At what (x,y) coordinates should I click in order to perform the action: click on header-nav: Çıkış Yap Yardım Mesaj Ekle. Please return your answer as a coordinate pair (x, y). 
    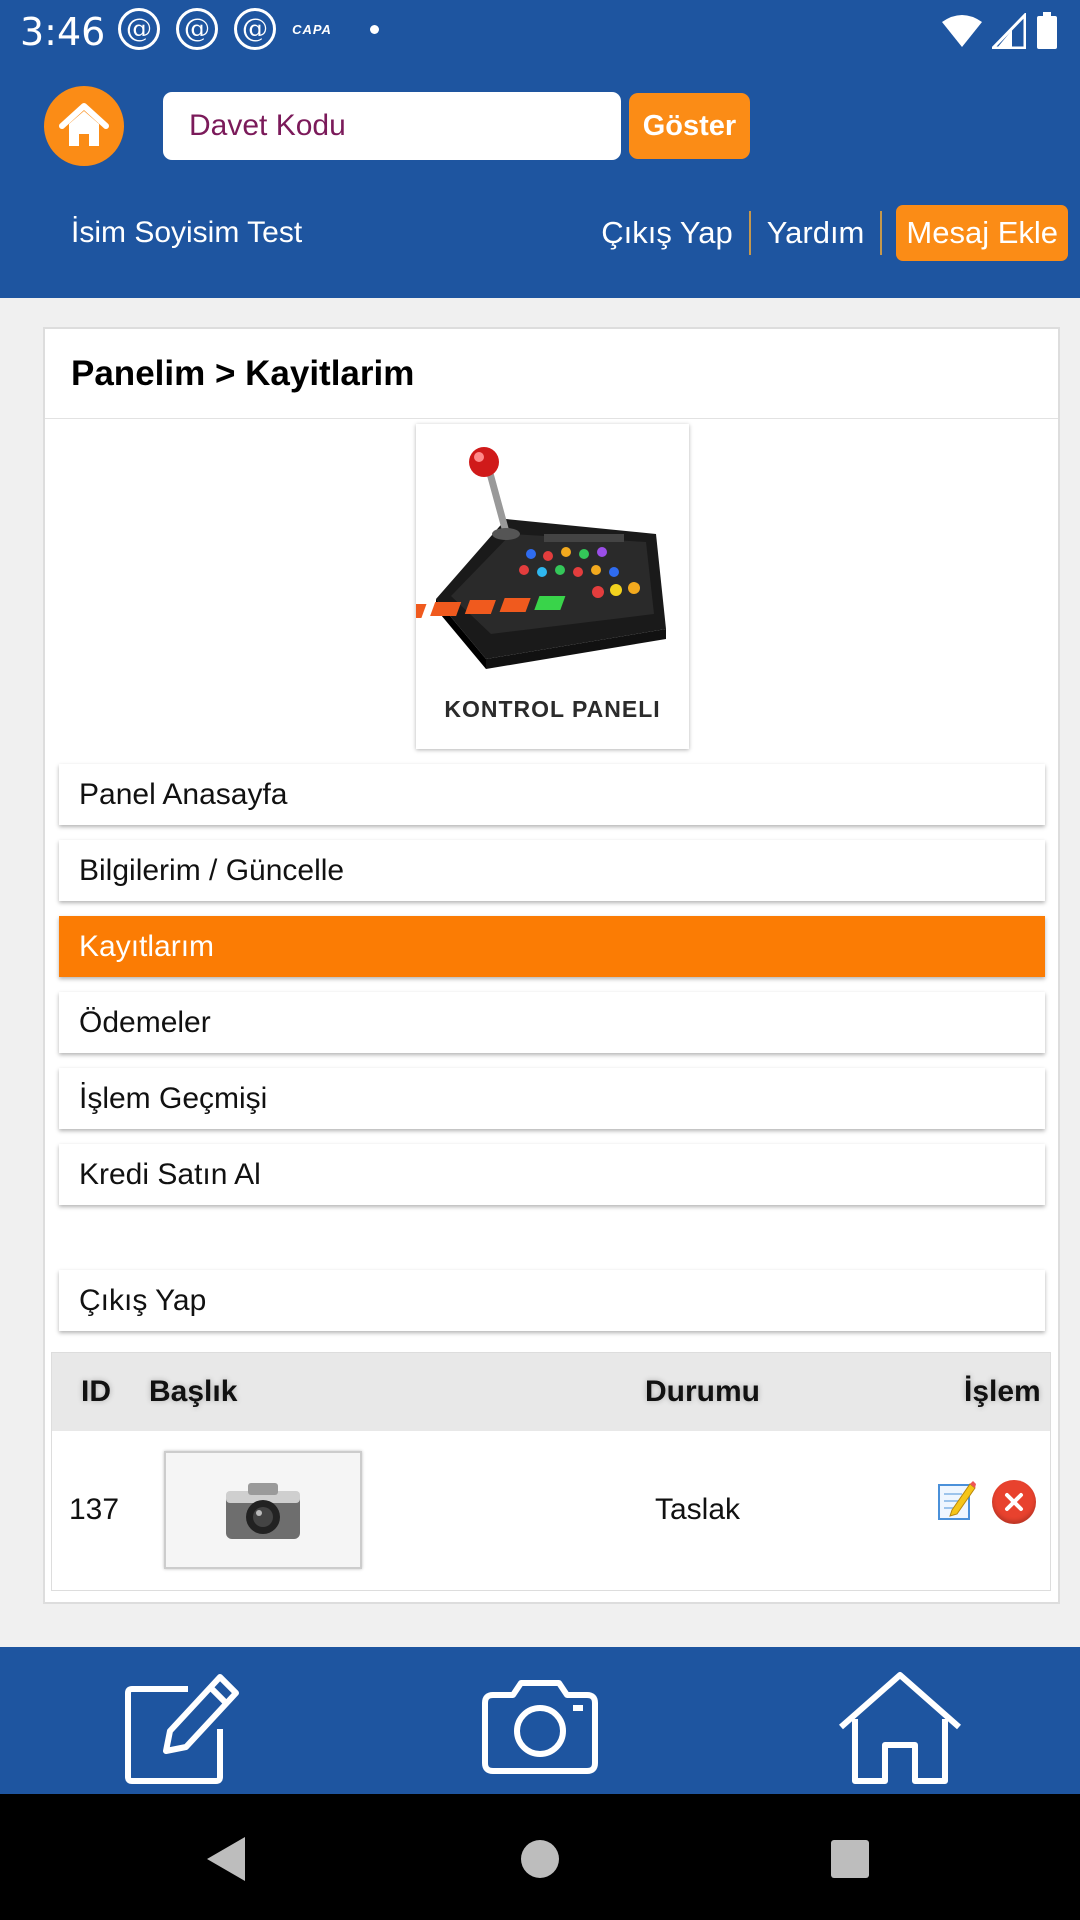
    Looking at the image, I should click on (826, 233).